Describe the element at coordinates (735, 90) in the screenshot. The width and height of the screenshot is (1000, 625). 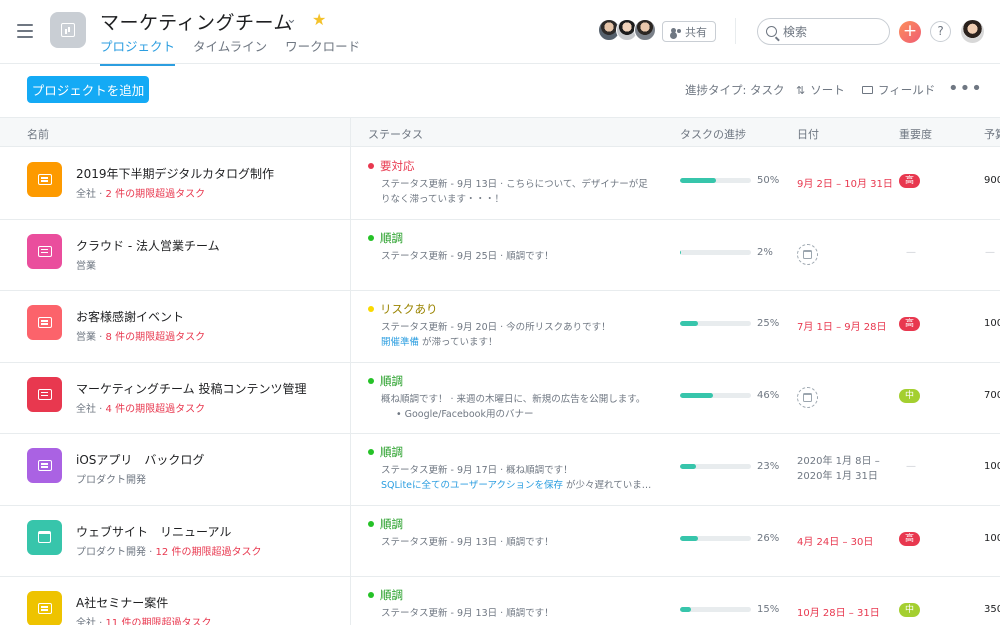
I see `progress-type-button: 進捗タイプ: タスク` at that location.